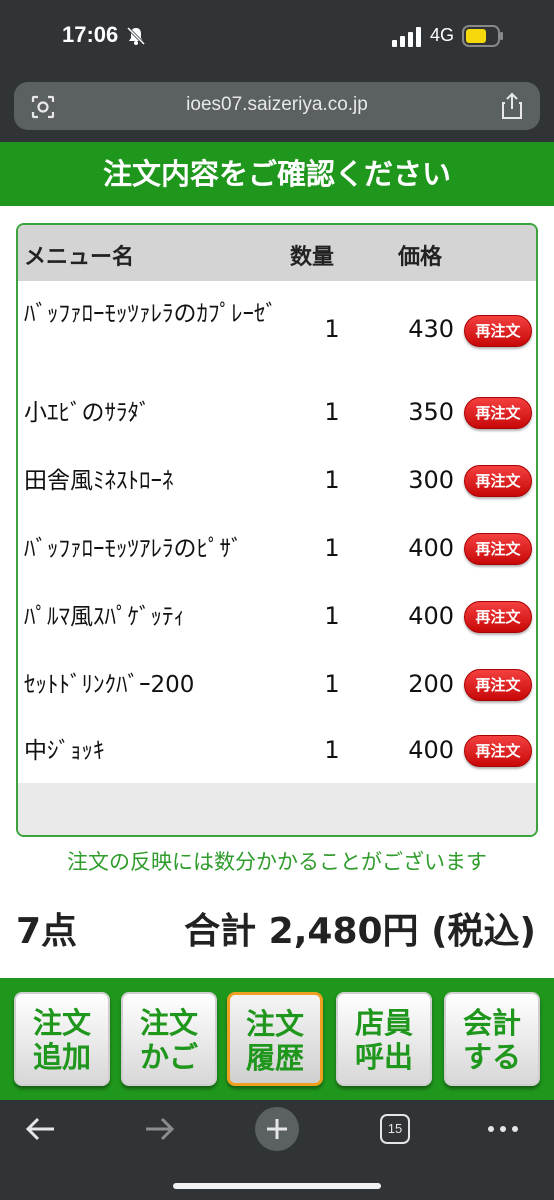 The height and width of the screenshot is (1200, 554). What do you see at coordinates (277, 684) in the screenshot?
I see `table-row: ｾｯﾄﾄﾞﾘﾝｸﾊﾞｰ200 1 200 再注文` at bounding box center [277, 684].